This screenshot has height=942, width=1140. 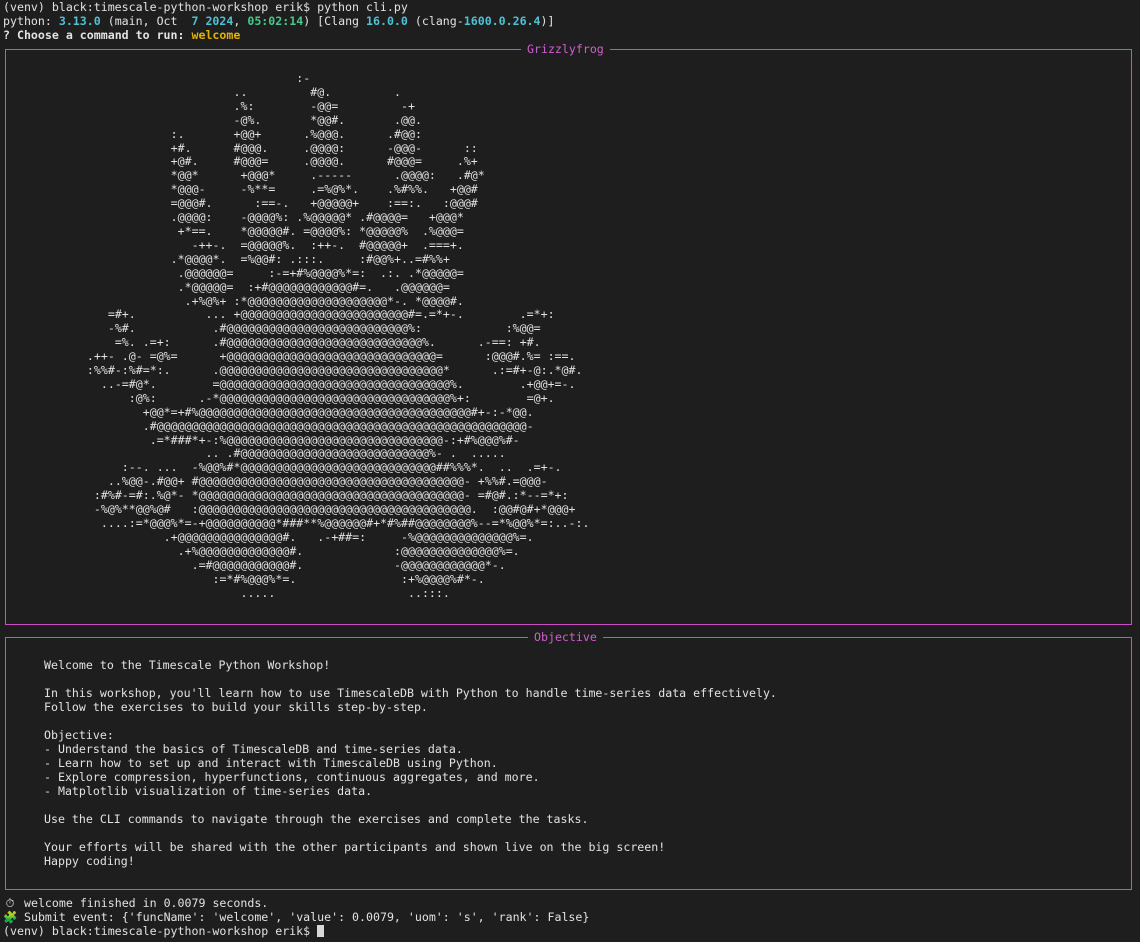 What do you see at coordinates (10, 917) in the screenshot?
I see `puzzle-piece-icon: 🧩` at bounding box center [10, 917].